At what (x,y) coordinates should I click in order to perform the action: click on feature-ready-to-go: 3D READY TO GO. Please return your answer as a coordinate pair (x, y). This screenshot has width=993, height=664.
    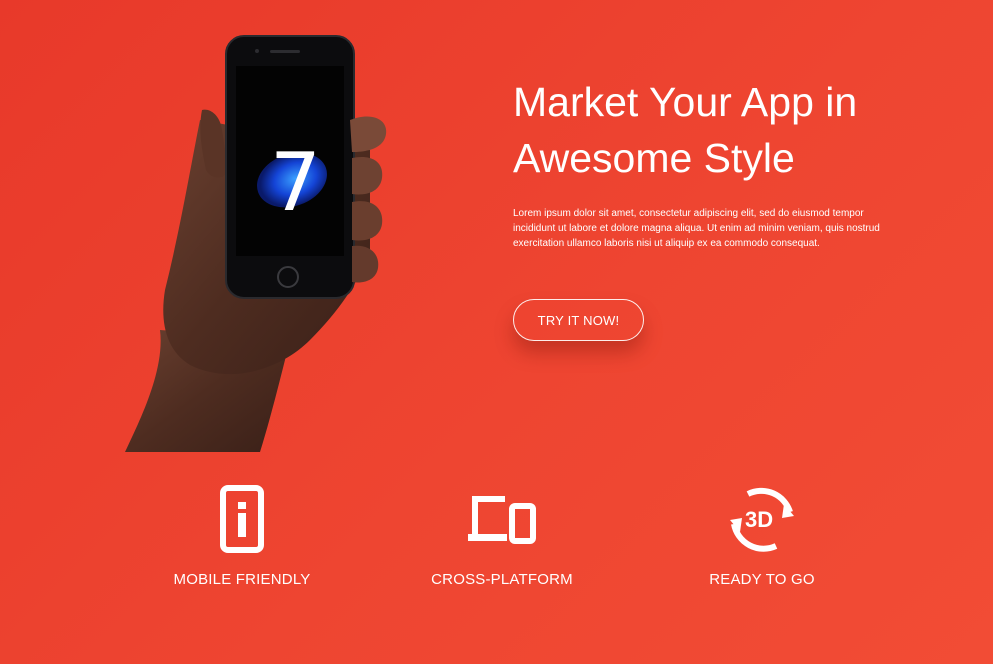
    Looking at the image, I should click on (762, 535).